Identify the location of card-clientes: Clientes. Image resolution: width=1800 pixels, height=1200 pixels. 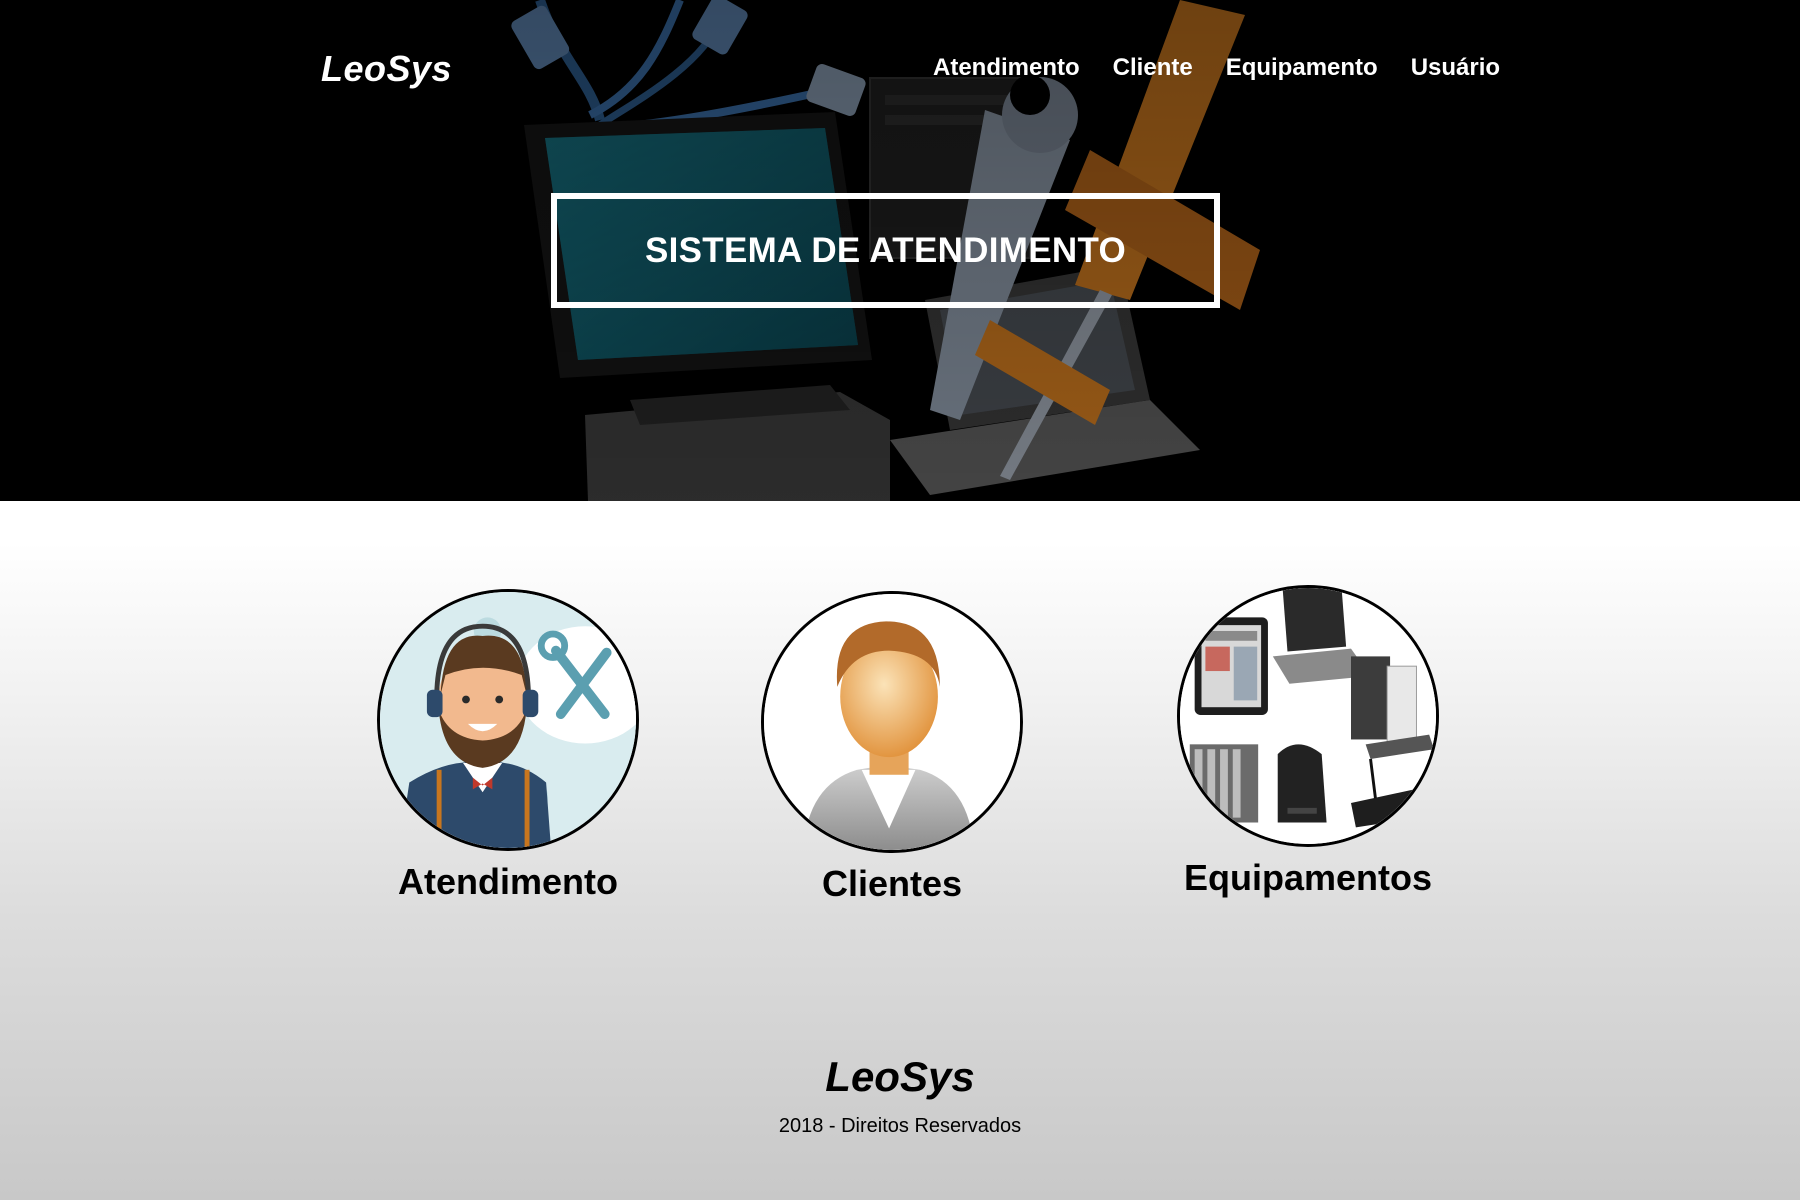
(892, 748).